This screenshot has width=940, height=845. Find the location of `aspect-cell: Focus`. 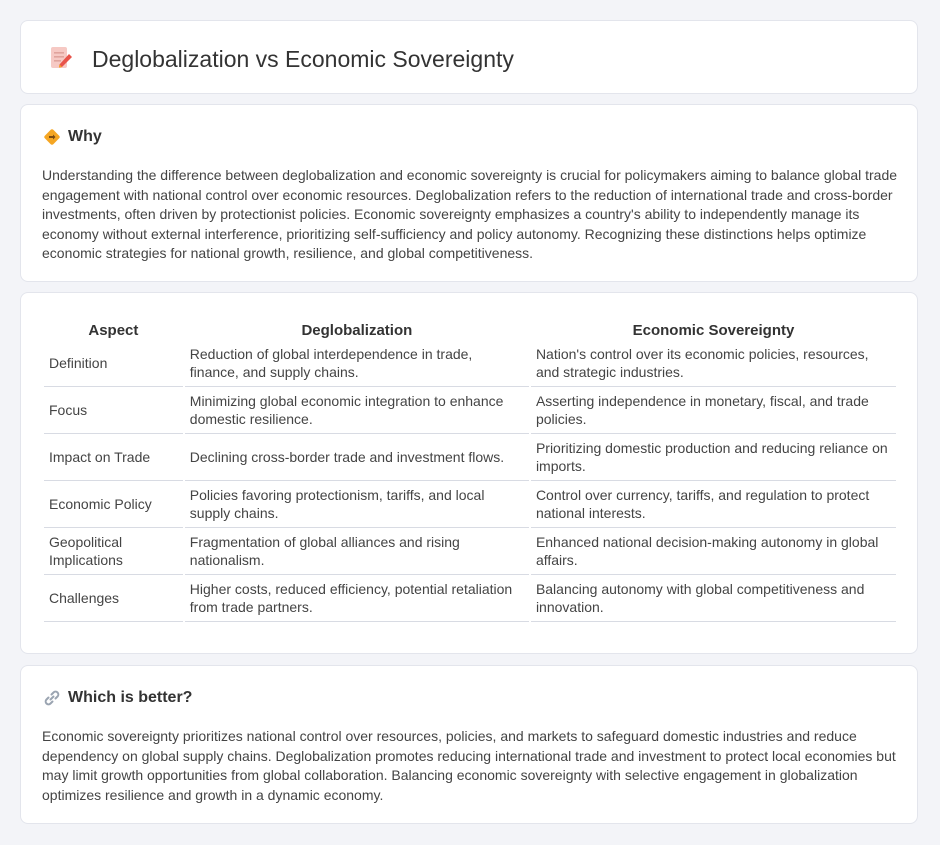

aspect-cell: Focus is located at coordinates (113, 411).